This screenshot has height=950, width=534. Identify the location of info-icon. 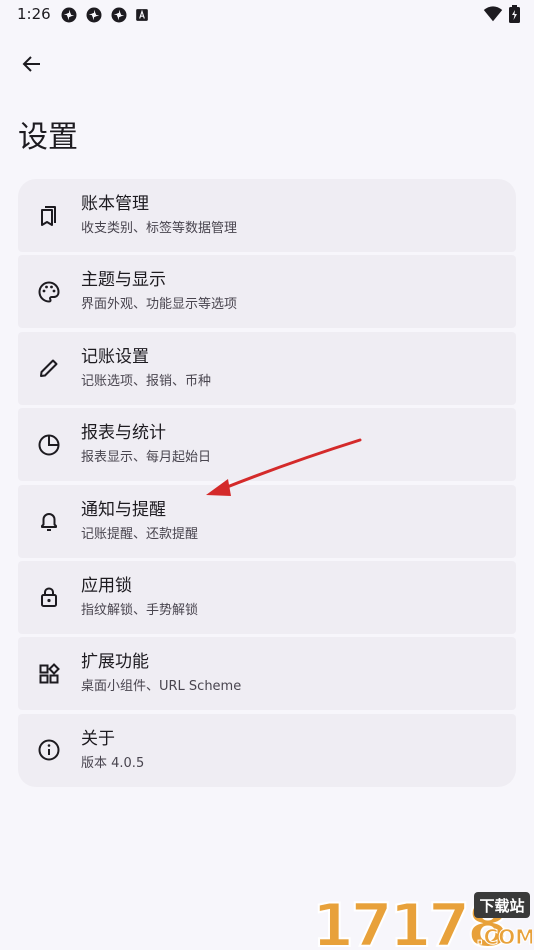
(49, 750).